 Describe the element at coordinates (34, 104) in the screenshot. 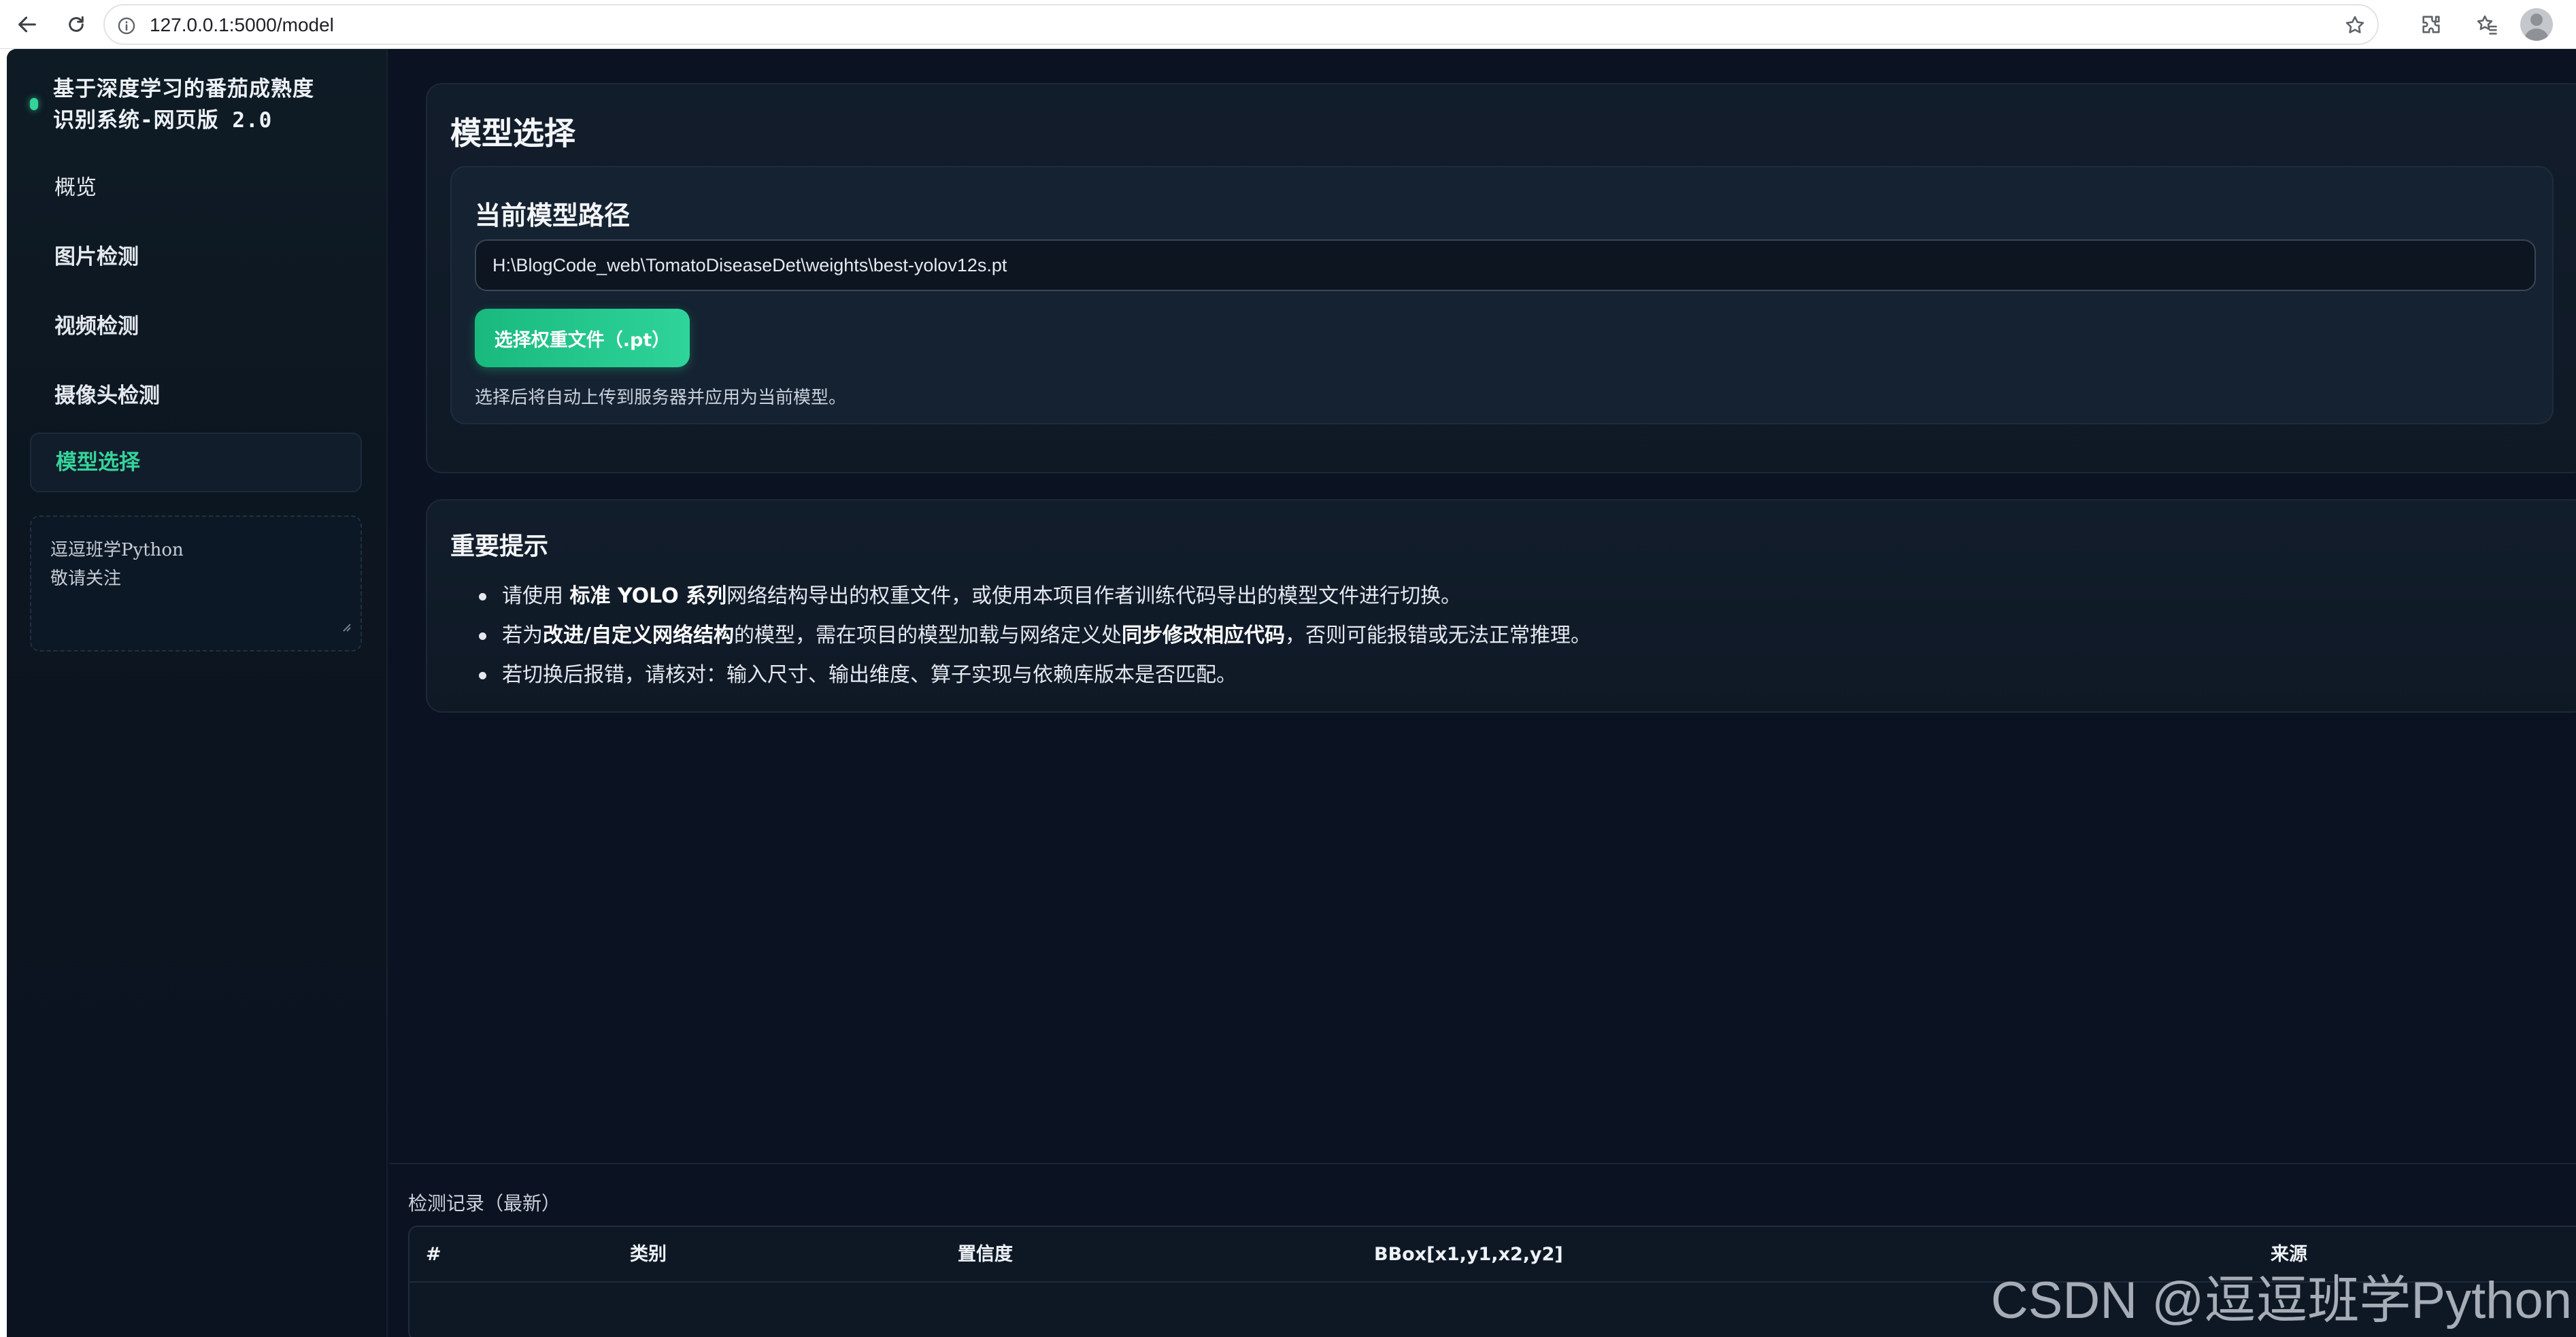

I see `status-dot-icon` at that location.